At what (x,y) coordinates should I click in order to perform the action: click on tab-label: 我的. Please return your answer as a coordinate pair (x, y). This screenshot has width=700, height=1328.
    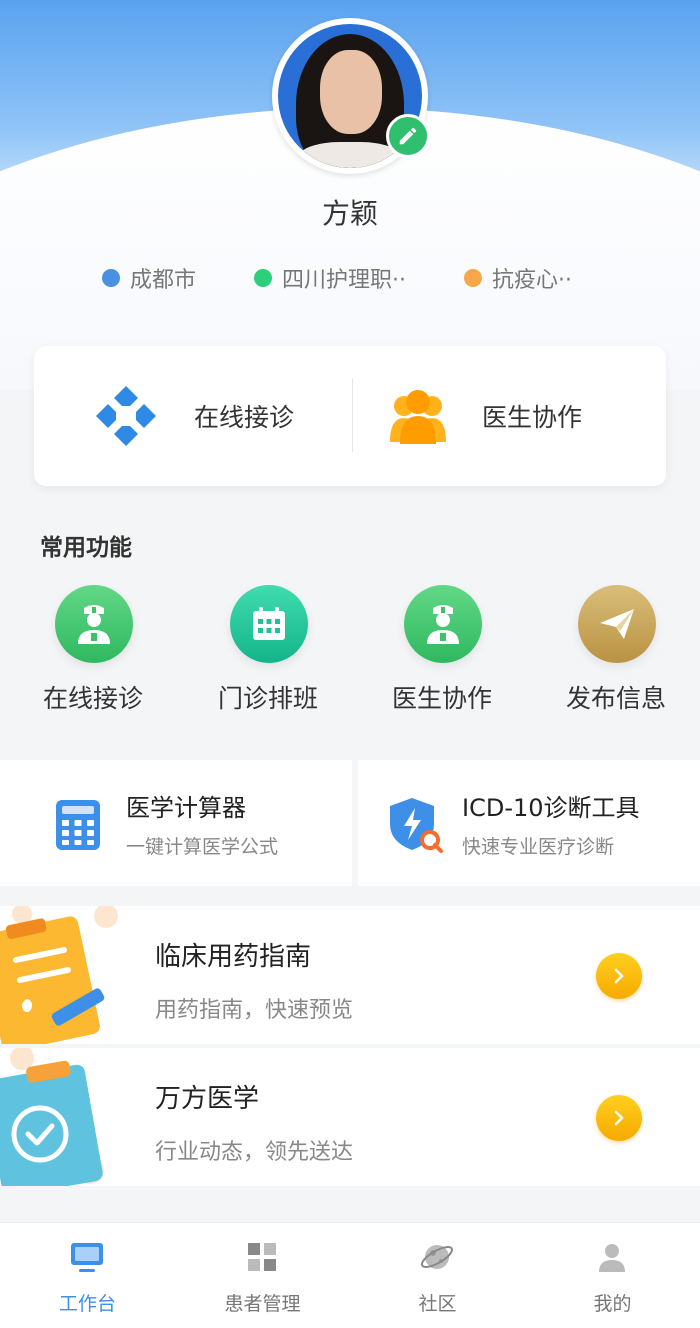
    Looking at the image, I should click on (612, 1304).